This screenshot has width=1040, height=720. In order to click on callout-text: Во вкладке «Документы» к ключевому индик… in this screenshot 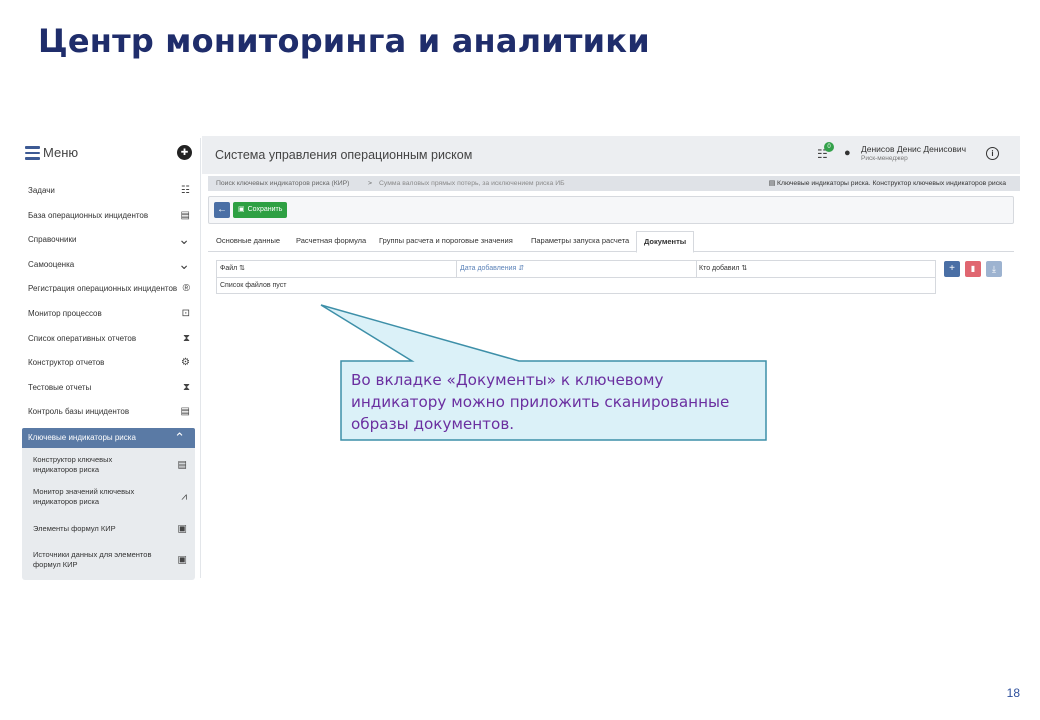, I will do `click(540, 402)`.